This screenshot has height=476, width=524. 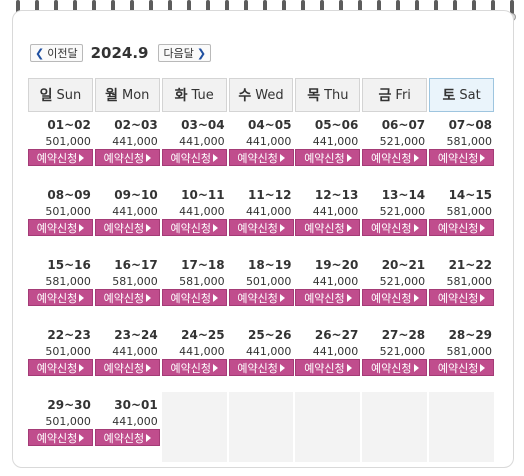 I want to click on weekday-en: Thu, so click(x=336, y=95).